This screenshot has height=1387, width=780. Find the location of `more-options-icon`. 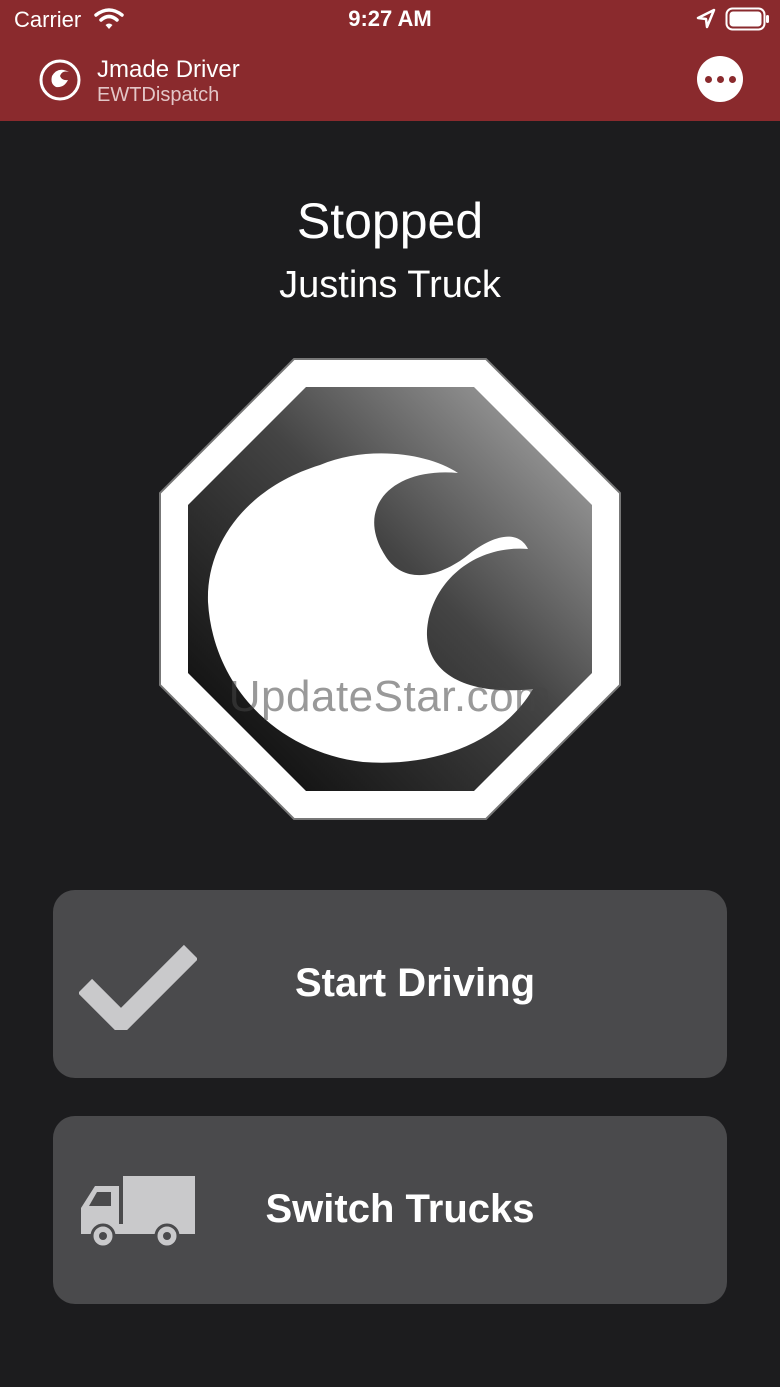

more-options-icon is located at coordinates (708, 79).